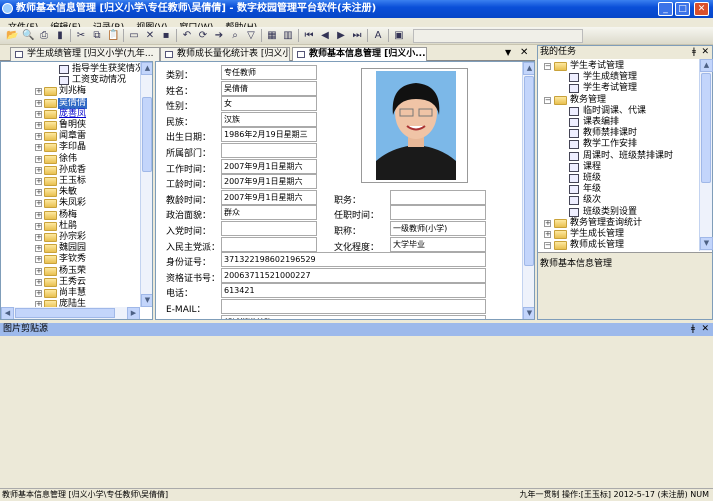 The image size is (713, 501). Describe the element at coordinates (70, 136) in the screenshot. I see `tree-item: + 闻章雷` at that location.